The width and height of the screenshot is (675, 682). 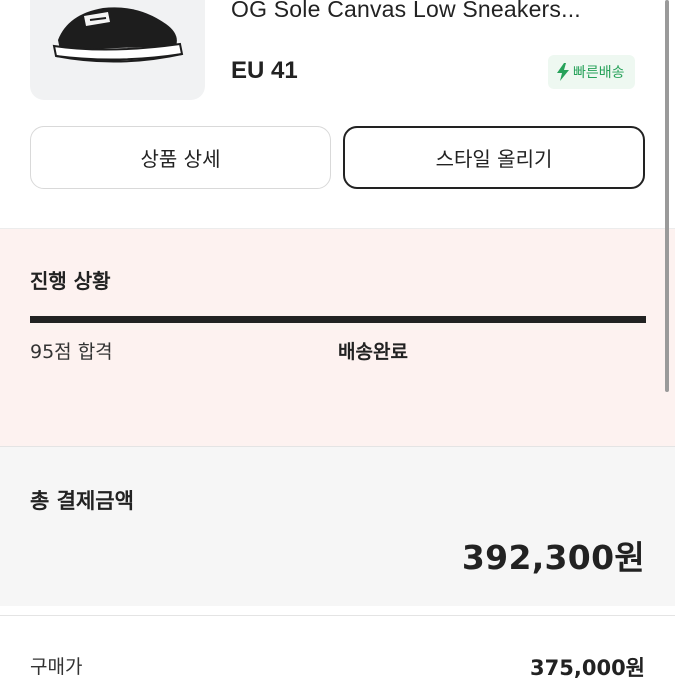 I want to click on product-thumbnail, so click(x=117, y=50).